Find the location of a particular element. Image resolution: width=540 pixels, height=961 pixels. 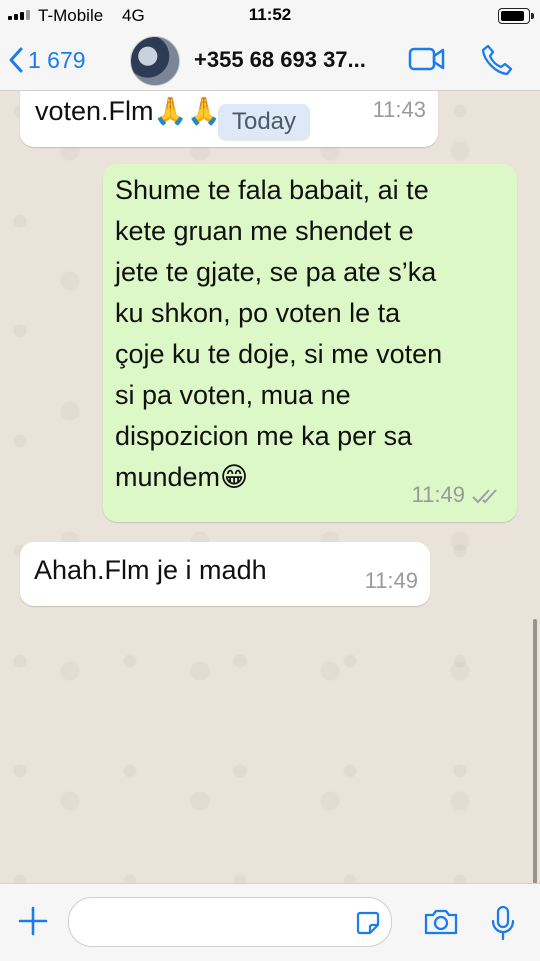

contact-avatar is located at coordinates (155, 61).